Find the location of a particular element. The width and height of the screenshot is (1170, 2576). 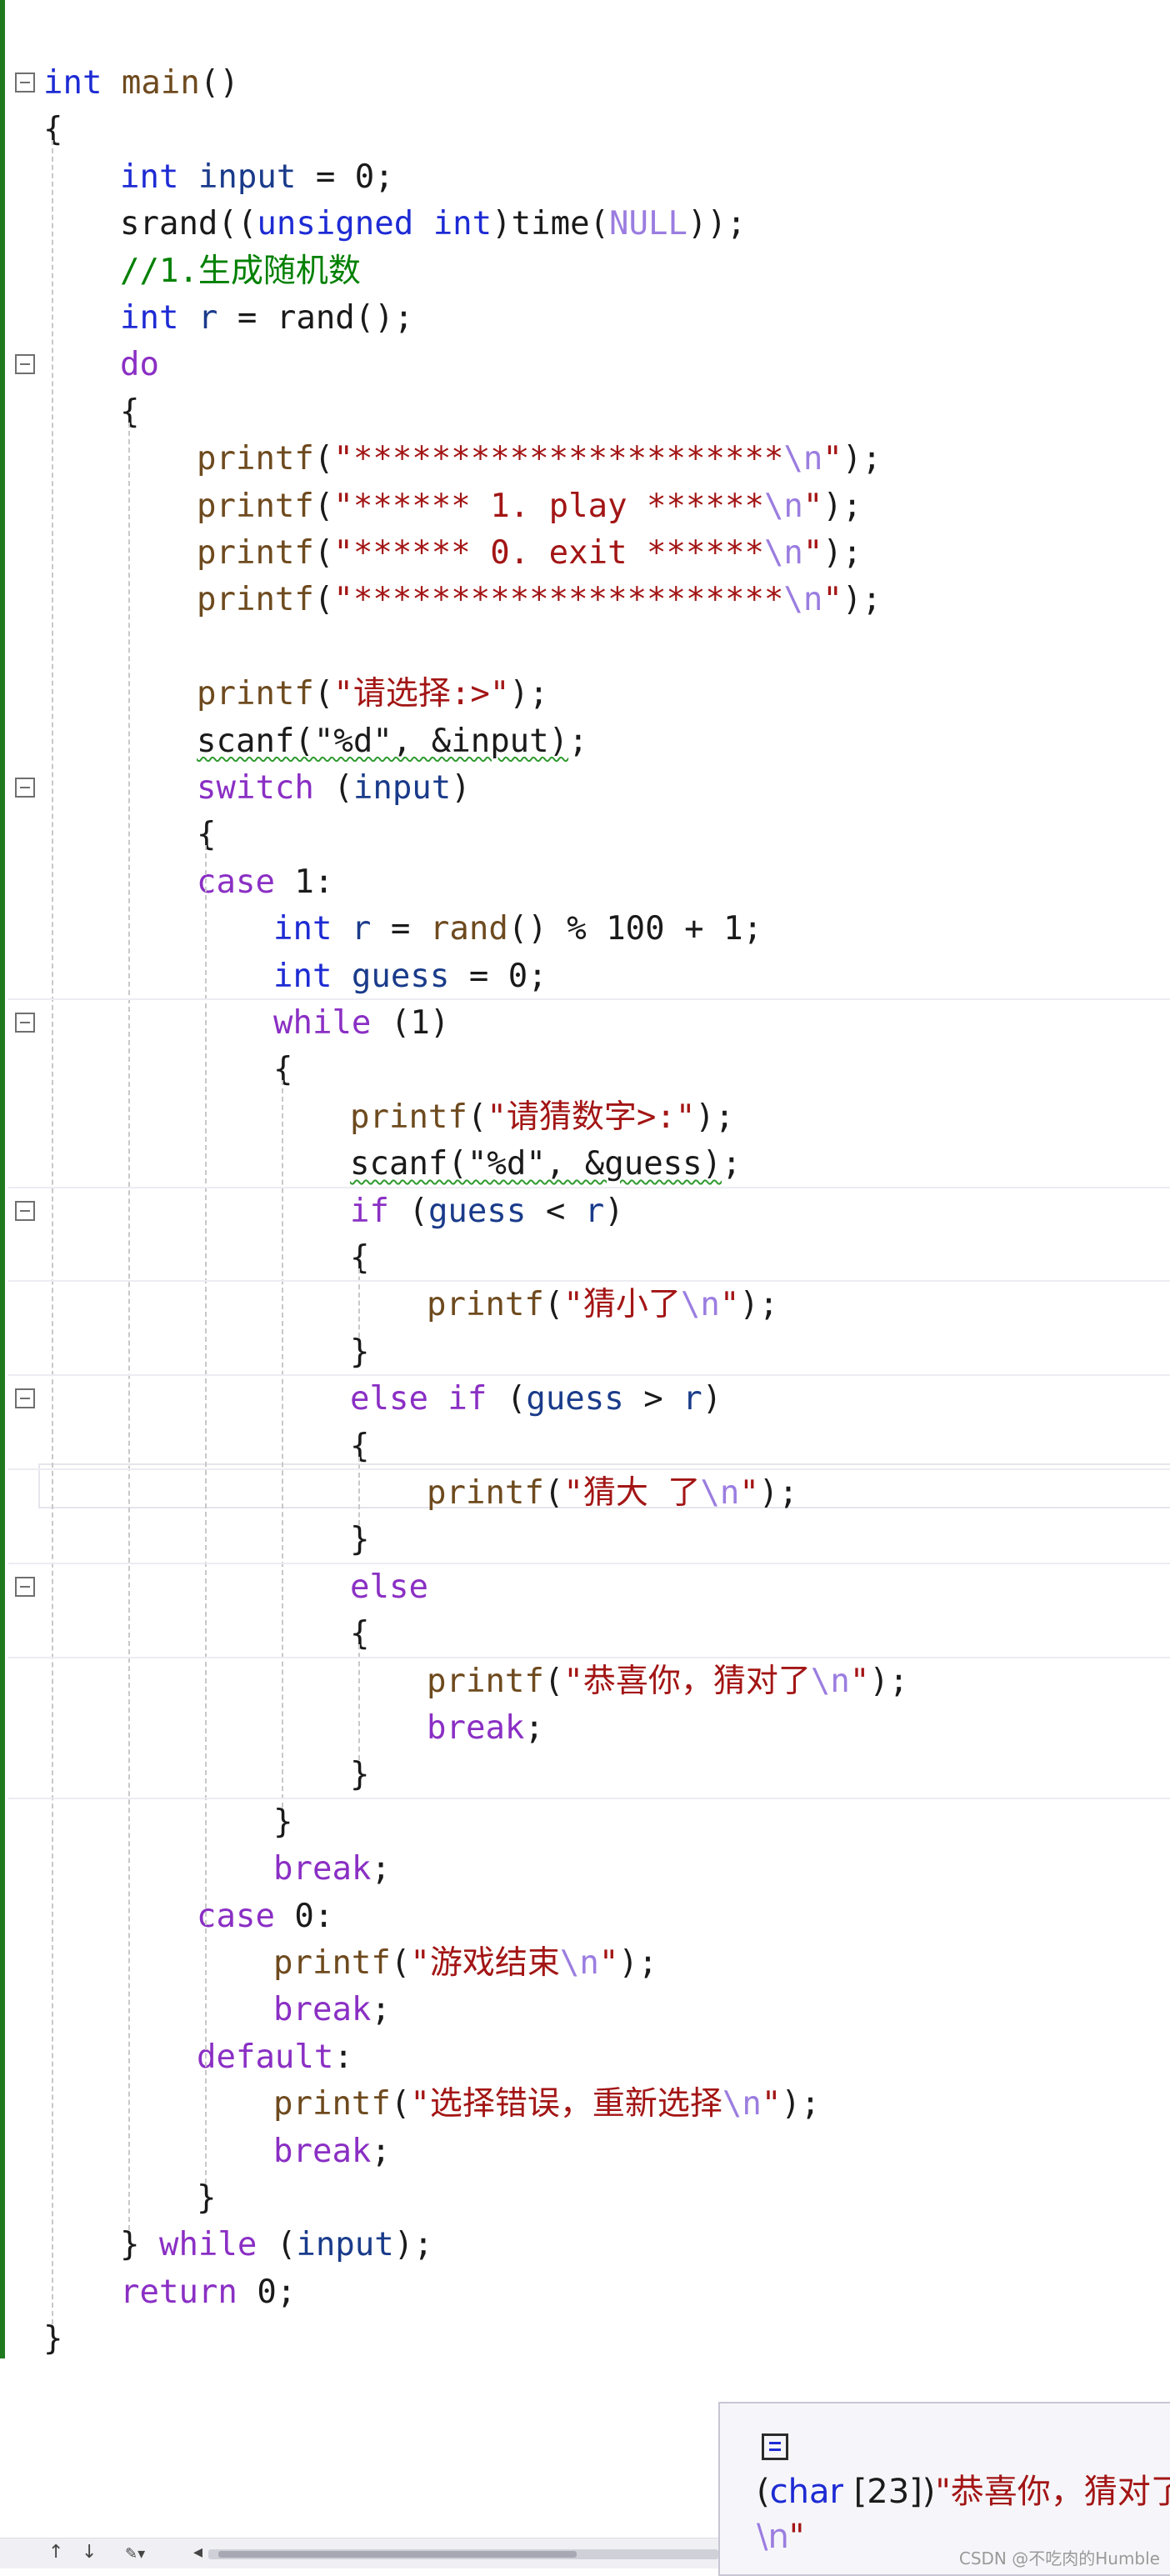

code-line: printf("选择错误，重新选择\n"); is located at coordinates (585, 2105).